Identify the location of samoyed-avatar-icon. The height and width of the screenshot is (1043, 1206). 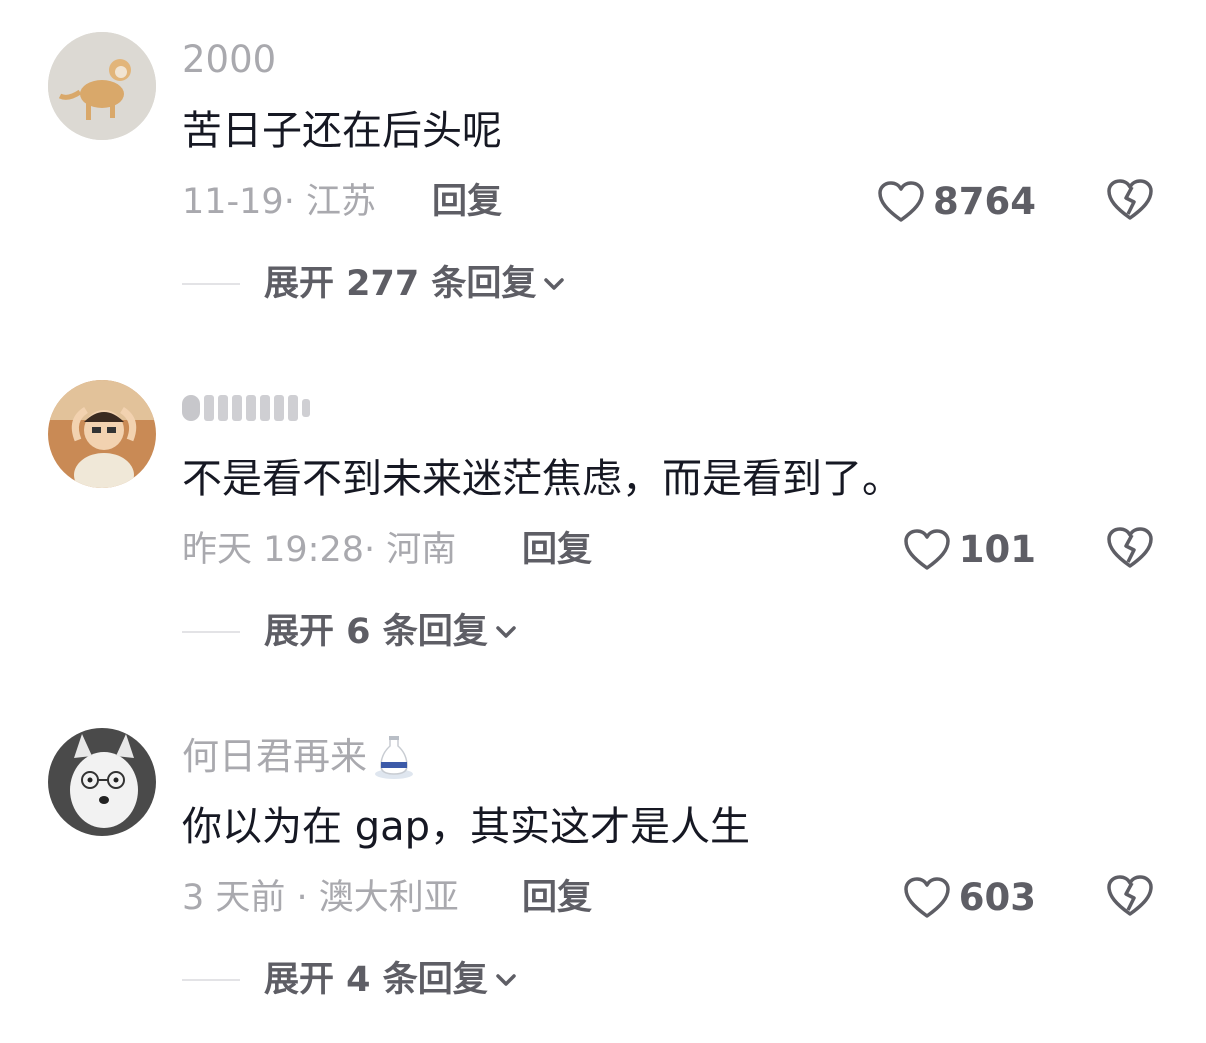
(102, 782).